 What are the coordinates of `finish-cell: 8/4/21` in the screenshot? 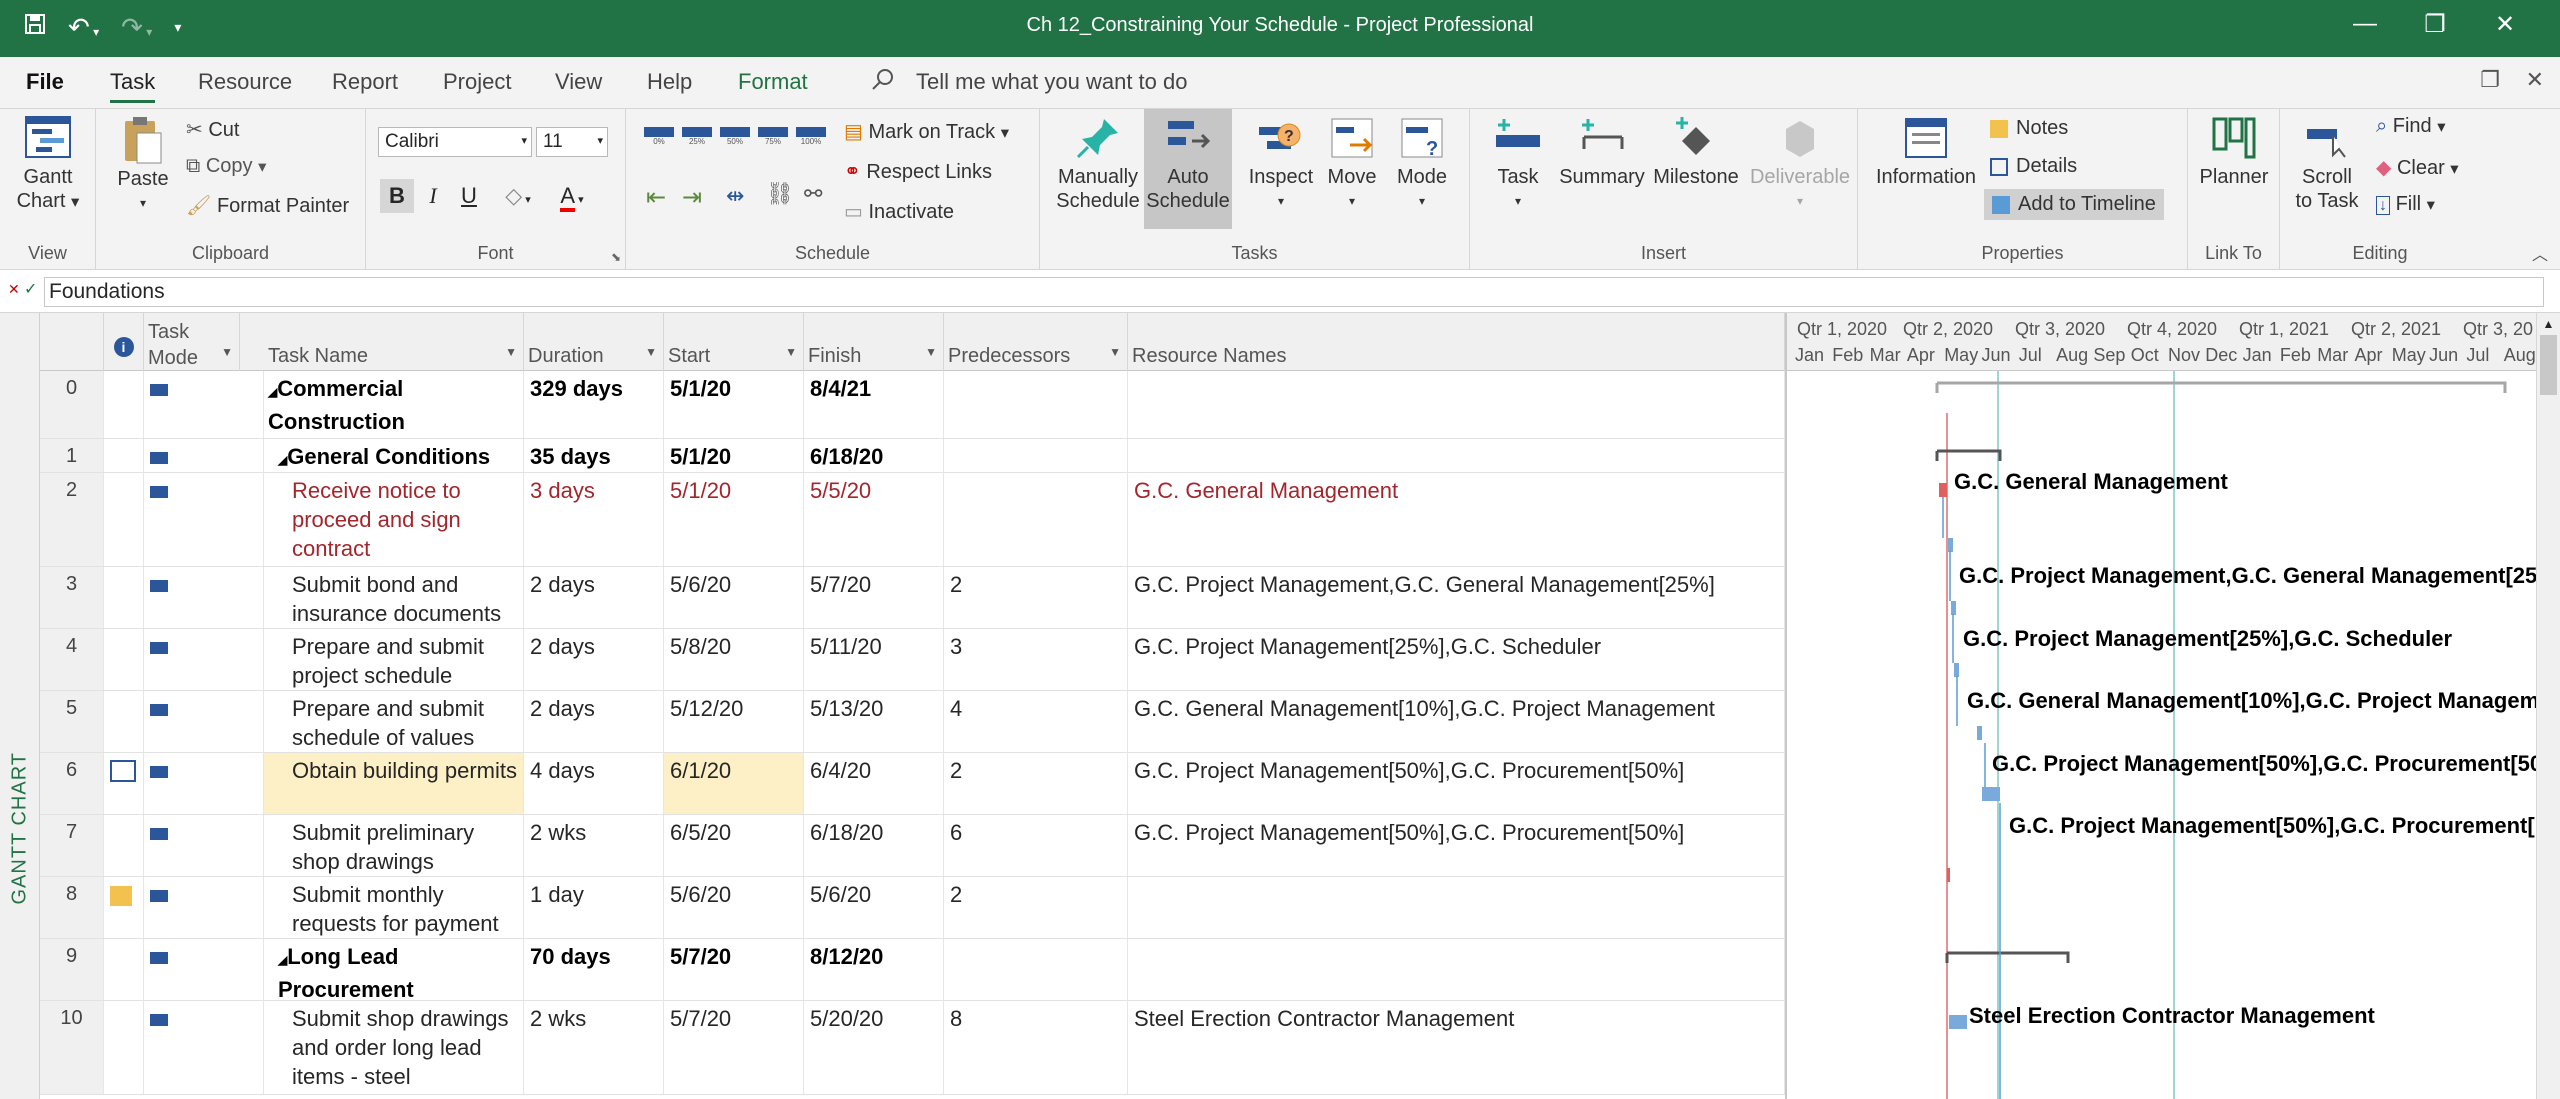 It's located at (874, 404).